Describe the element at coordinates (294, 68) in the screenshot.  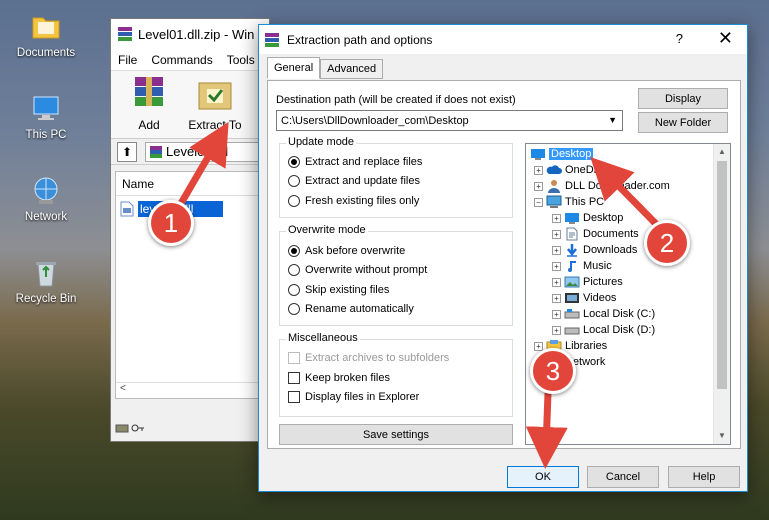
I see `tab-general: General` at that location.